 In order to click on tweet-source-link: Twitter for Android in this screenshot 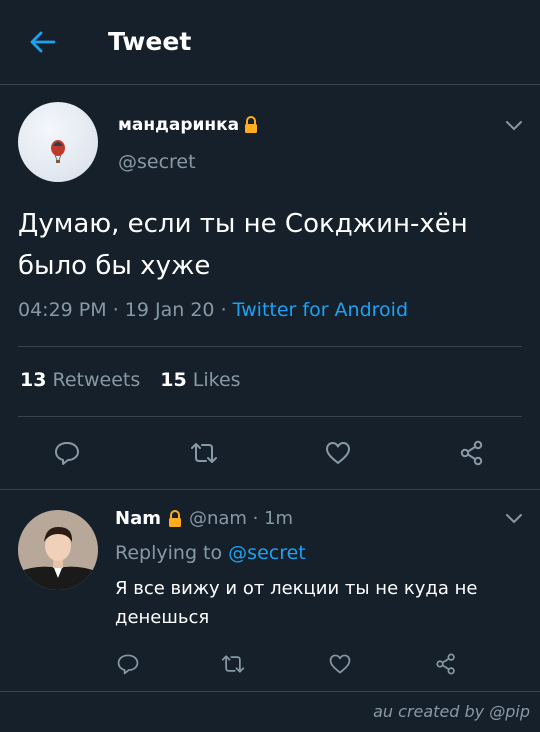, I will do `click(320, 310)`.